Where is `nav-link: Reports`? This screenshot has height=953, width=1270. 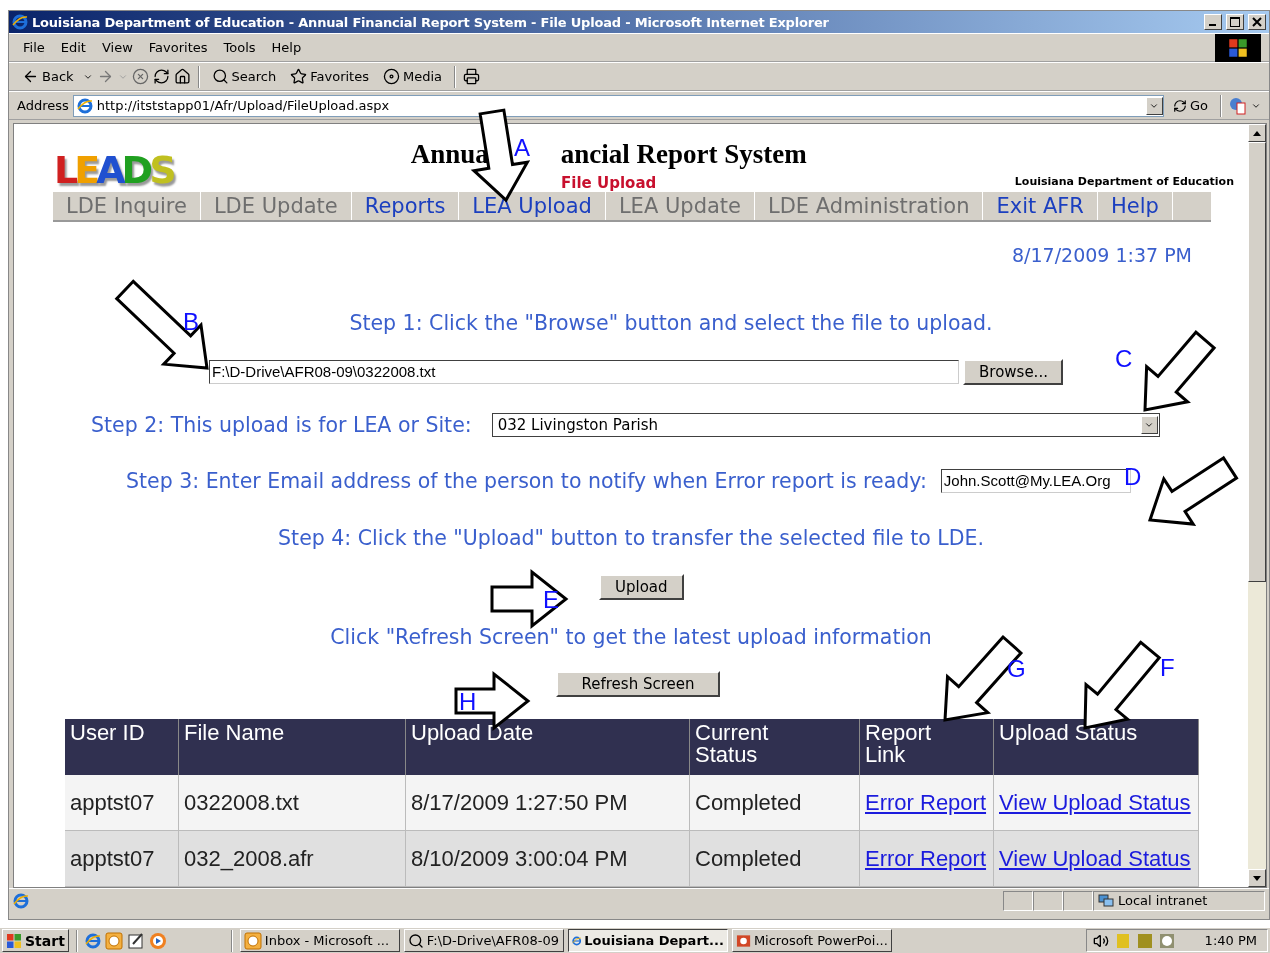 nav-link: Reports is located at coordinates (405, 206).